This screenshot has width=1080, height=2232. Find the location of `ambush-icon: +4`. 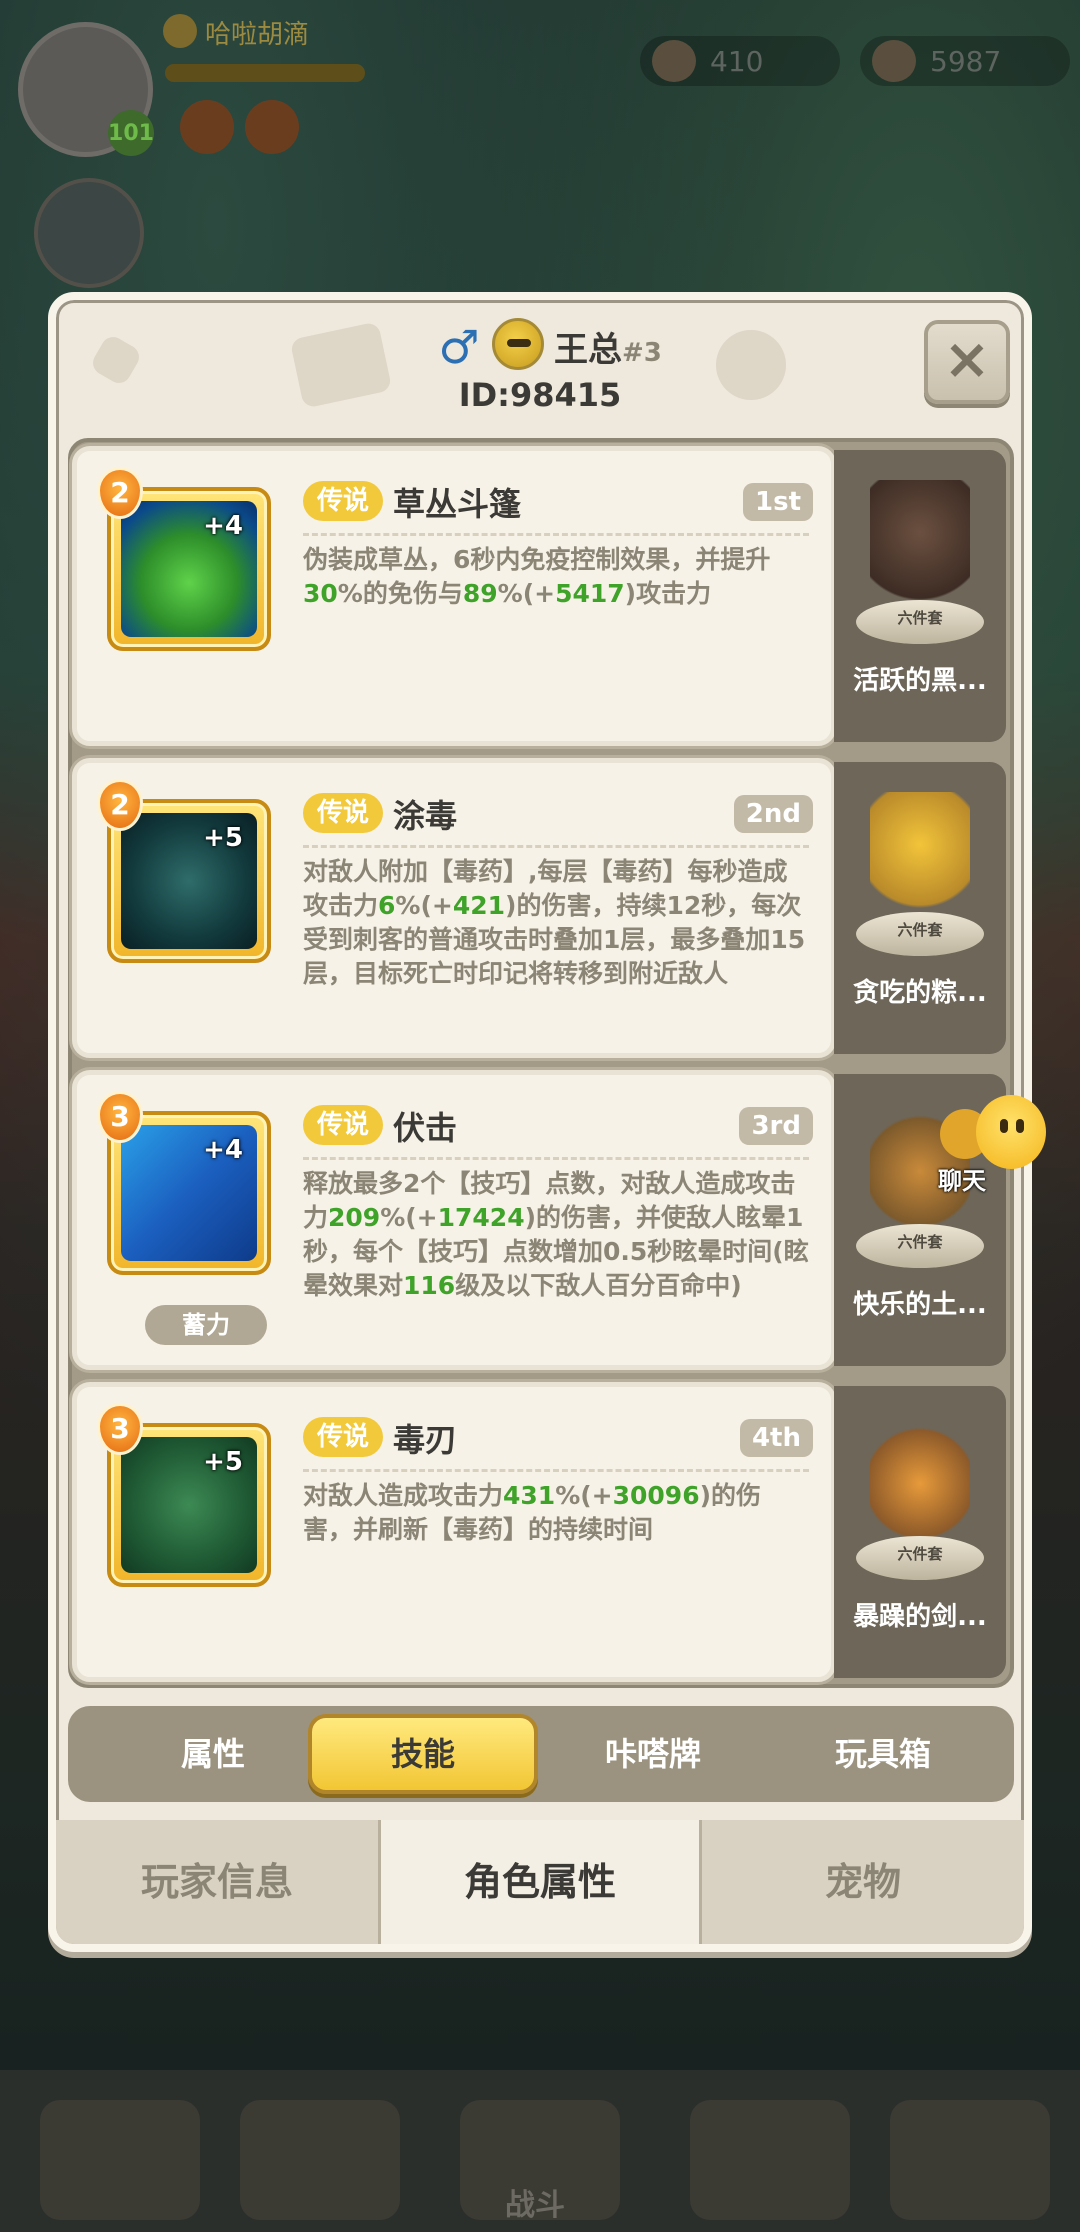

ambush-icon: +4 is located at coordinates (189, 1193).